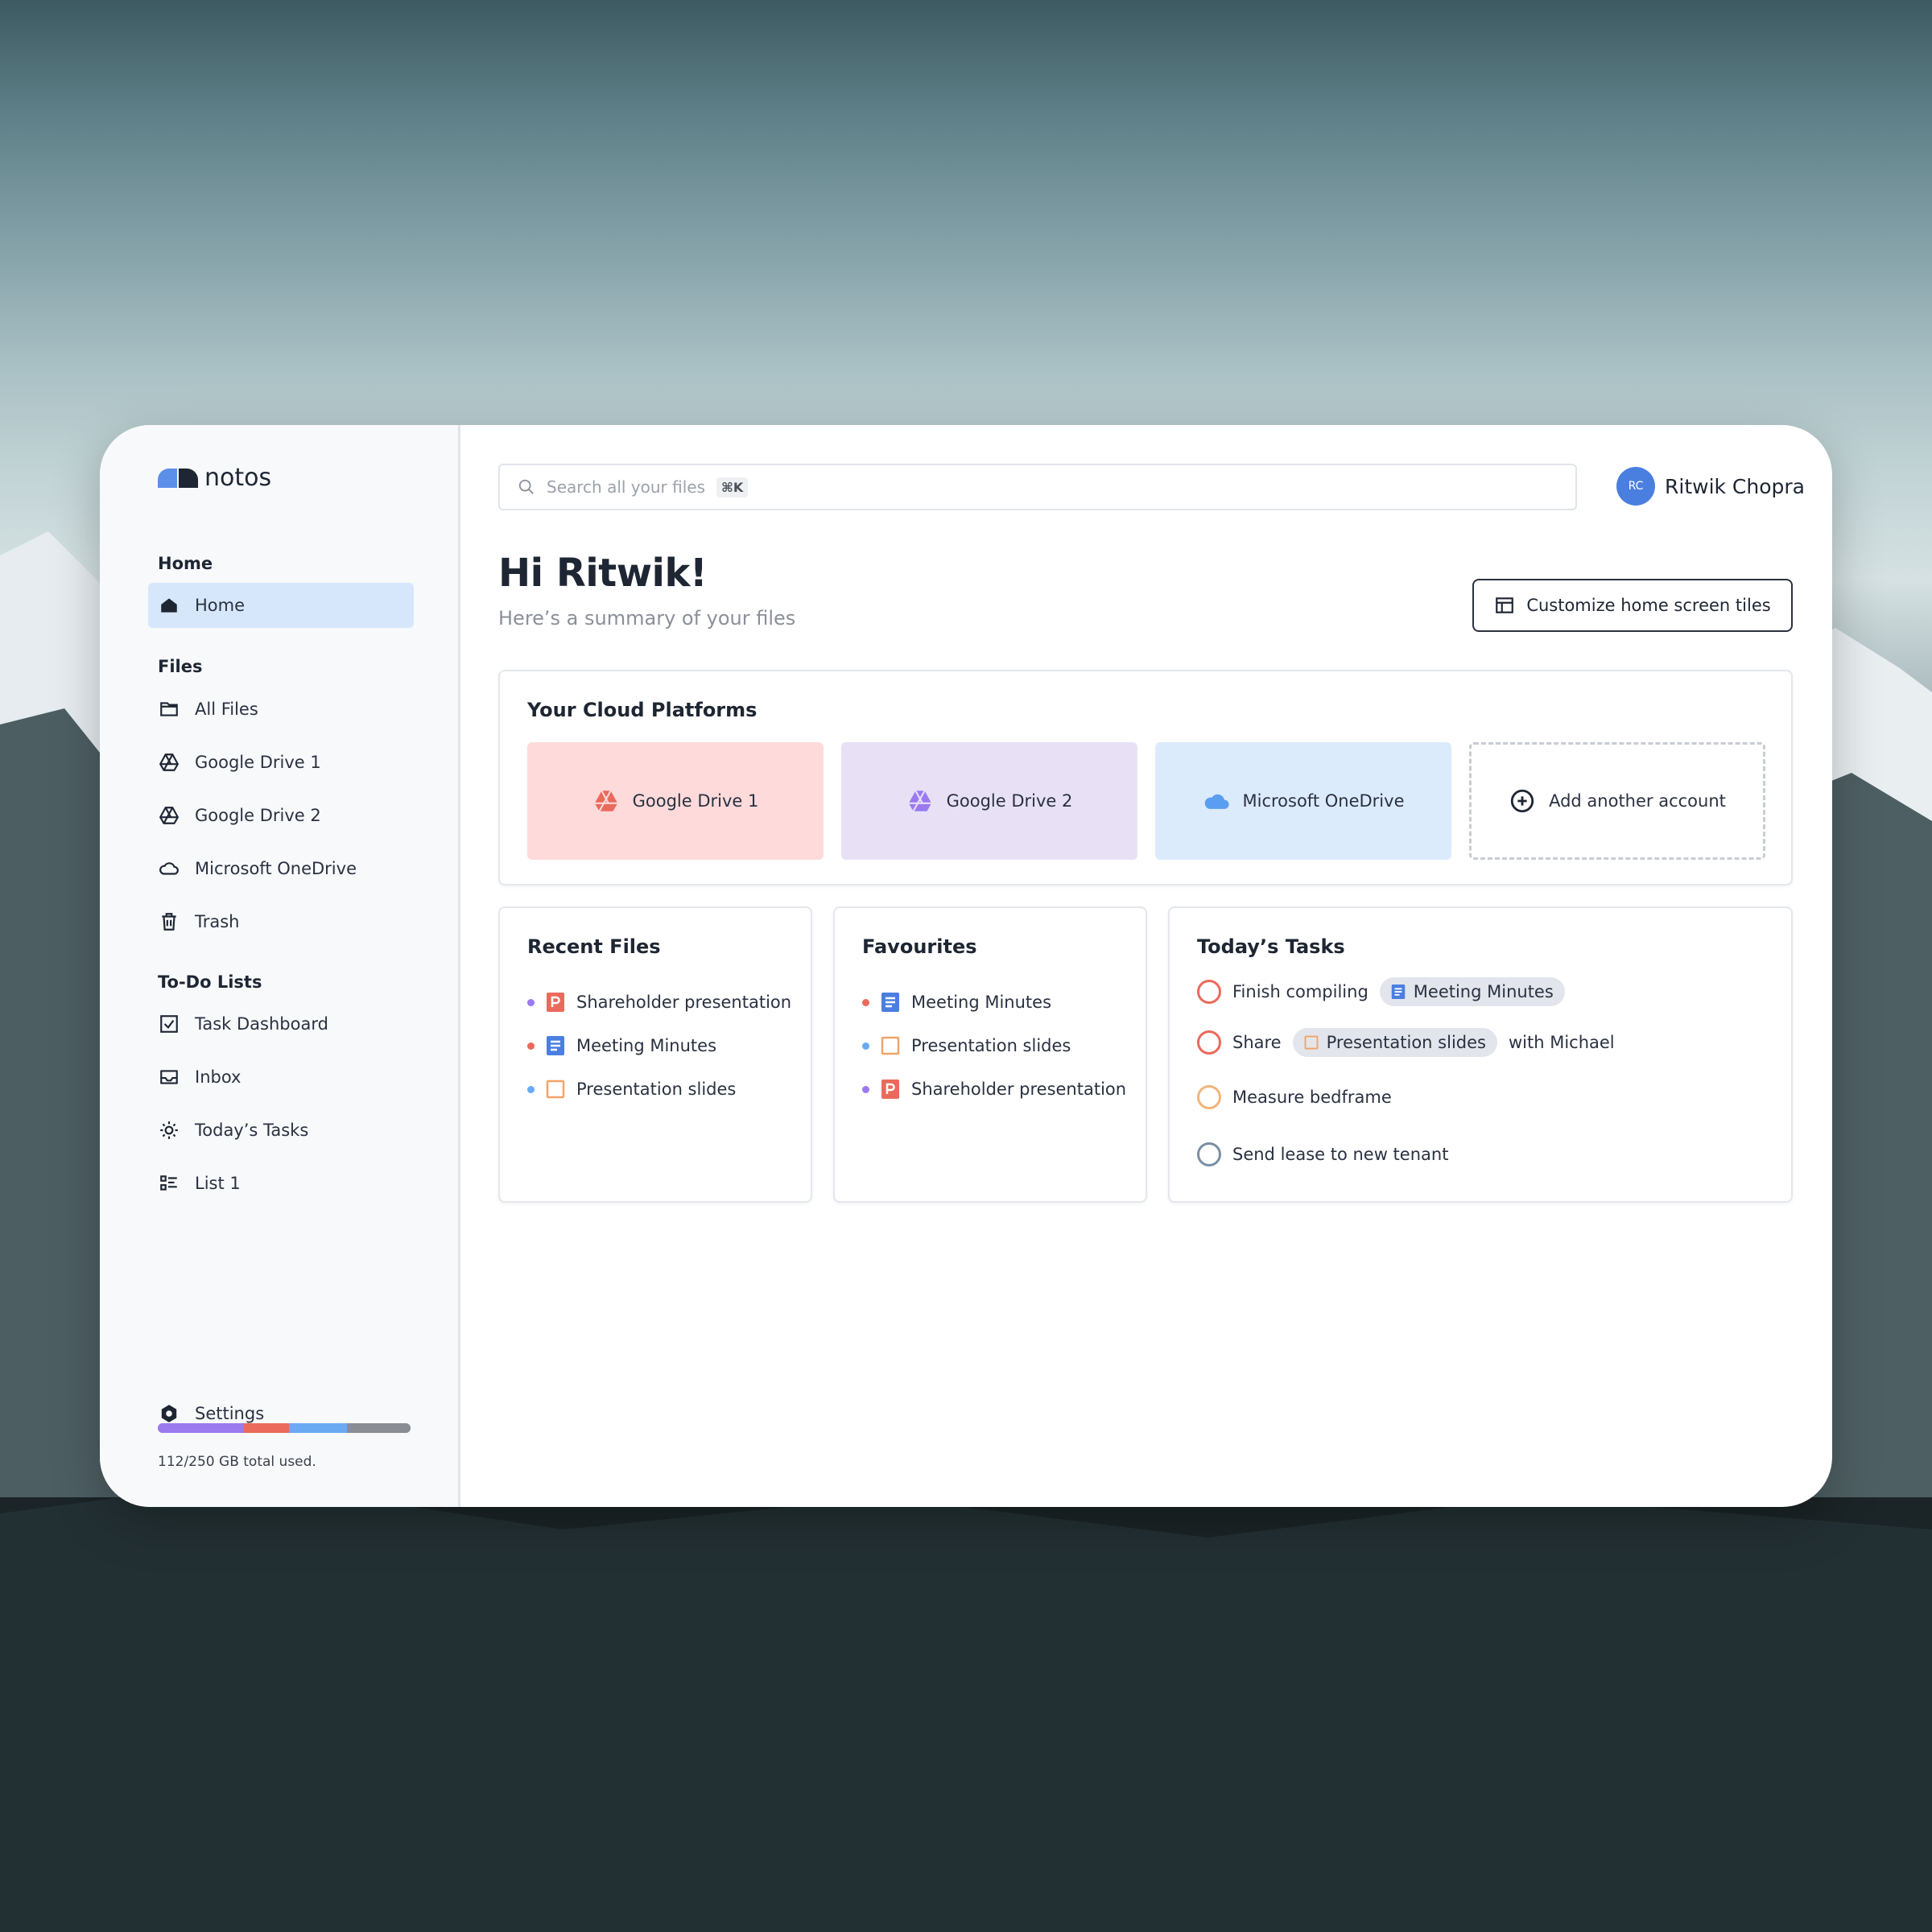 Image resolution: width=1932 pixels, height=1932 pixels. I want to click on sun-icon, so click(169, 1130).